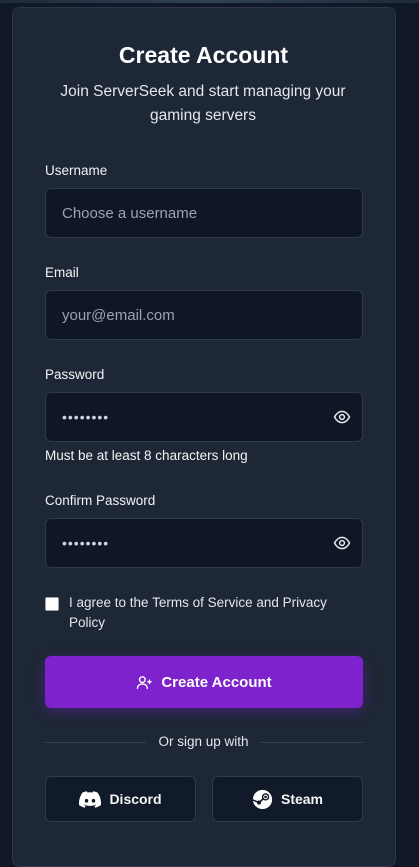  Describe the element at coordinates (75, 374) in the screenshot. I see `password-label: Password` at that location.